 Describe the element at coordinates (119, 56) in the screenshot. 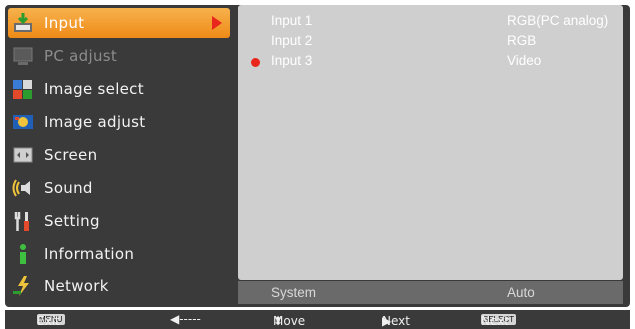

I see `menu-item-pc-adjust: PC adjust` at that location.